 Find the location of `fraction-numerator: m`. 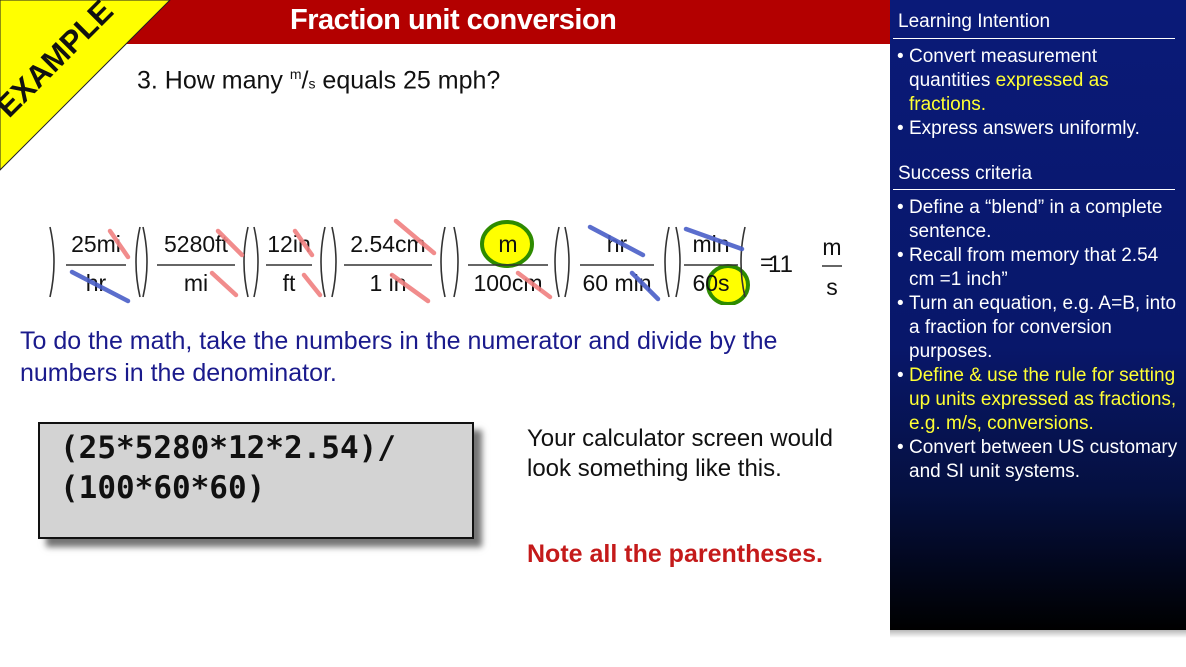

fraction-numerator: m is located at coordinates (507, 244).